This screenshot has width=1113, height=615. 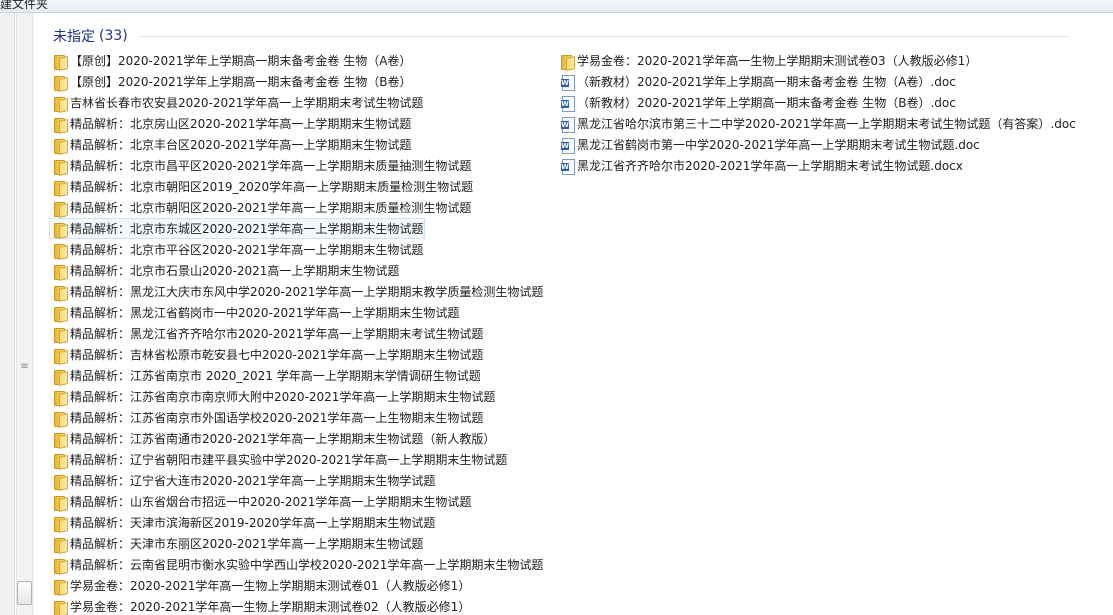 I want to click on item-label: 精品解析：江苏省南京市南京师大附中2020-2021学年高一上学期期末生物试题, so click(x=283, y=397).